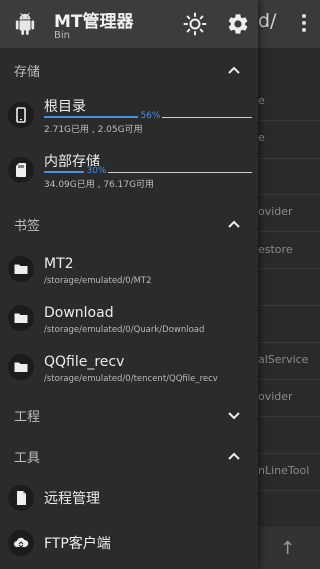  What do you see at coordinates (267, 21) in the screenshot?
I see `background-path: d/` at bounding box center [267, 21].